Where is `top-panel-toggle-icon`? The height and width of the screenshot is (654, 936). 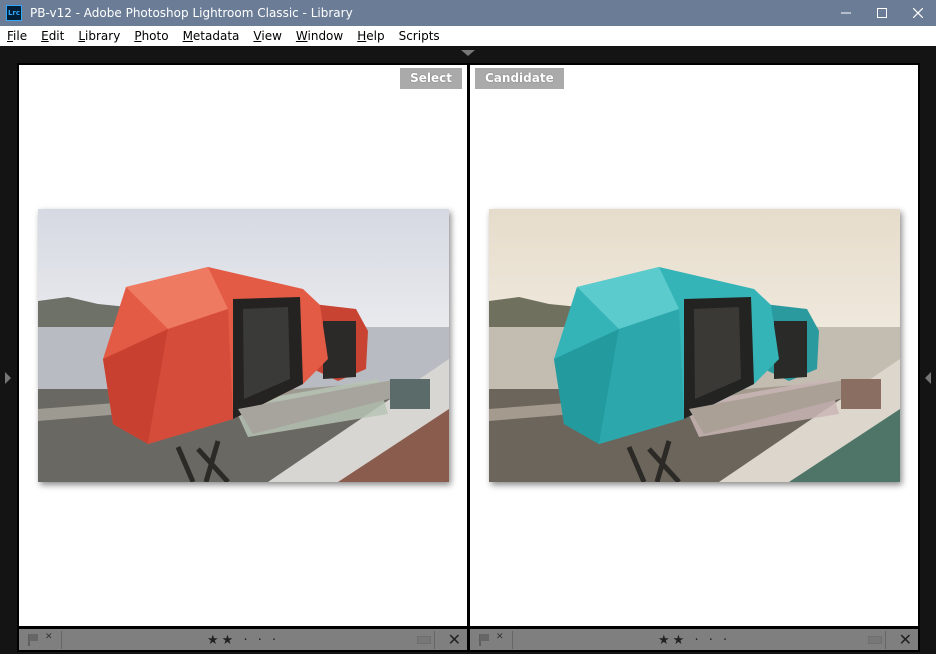
top-panel-toggle-icon is located at coordinates (468, 53).